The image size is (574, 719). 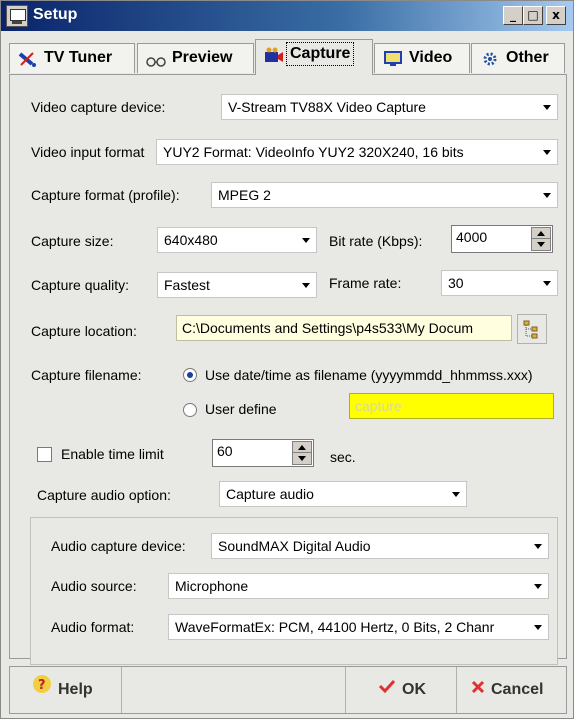 I want to click on tab-label: Video, so click(x=431, y=57).